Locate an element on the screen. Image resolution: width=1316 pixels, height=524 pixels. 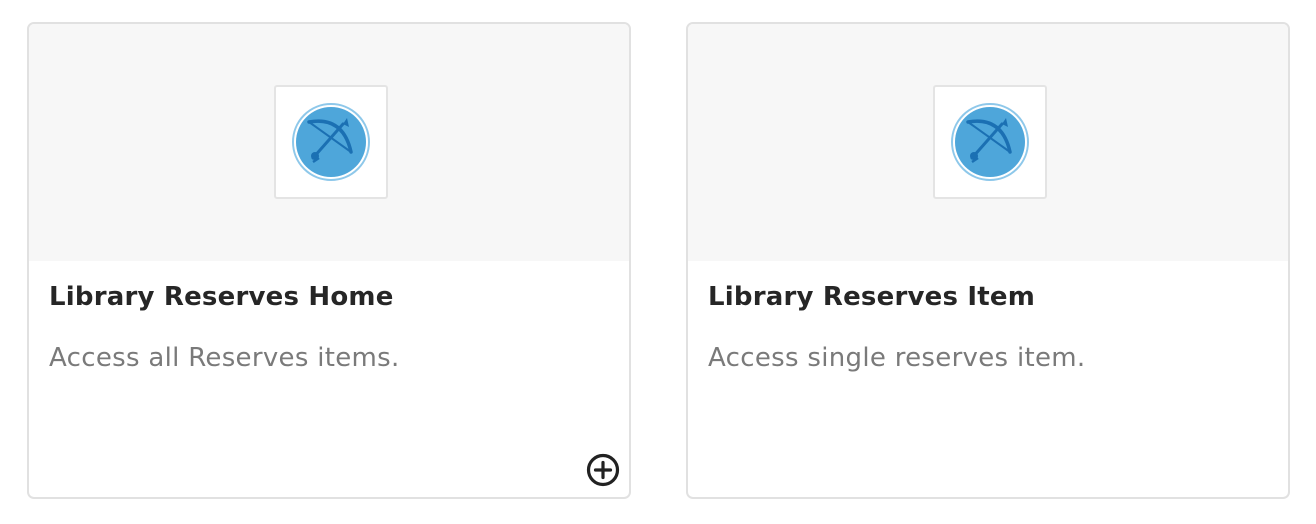
card-description: Access single reserves item. is located at coordinates (897, 358).